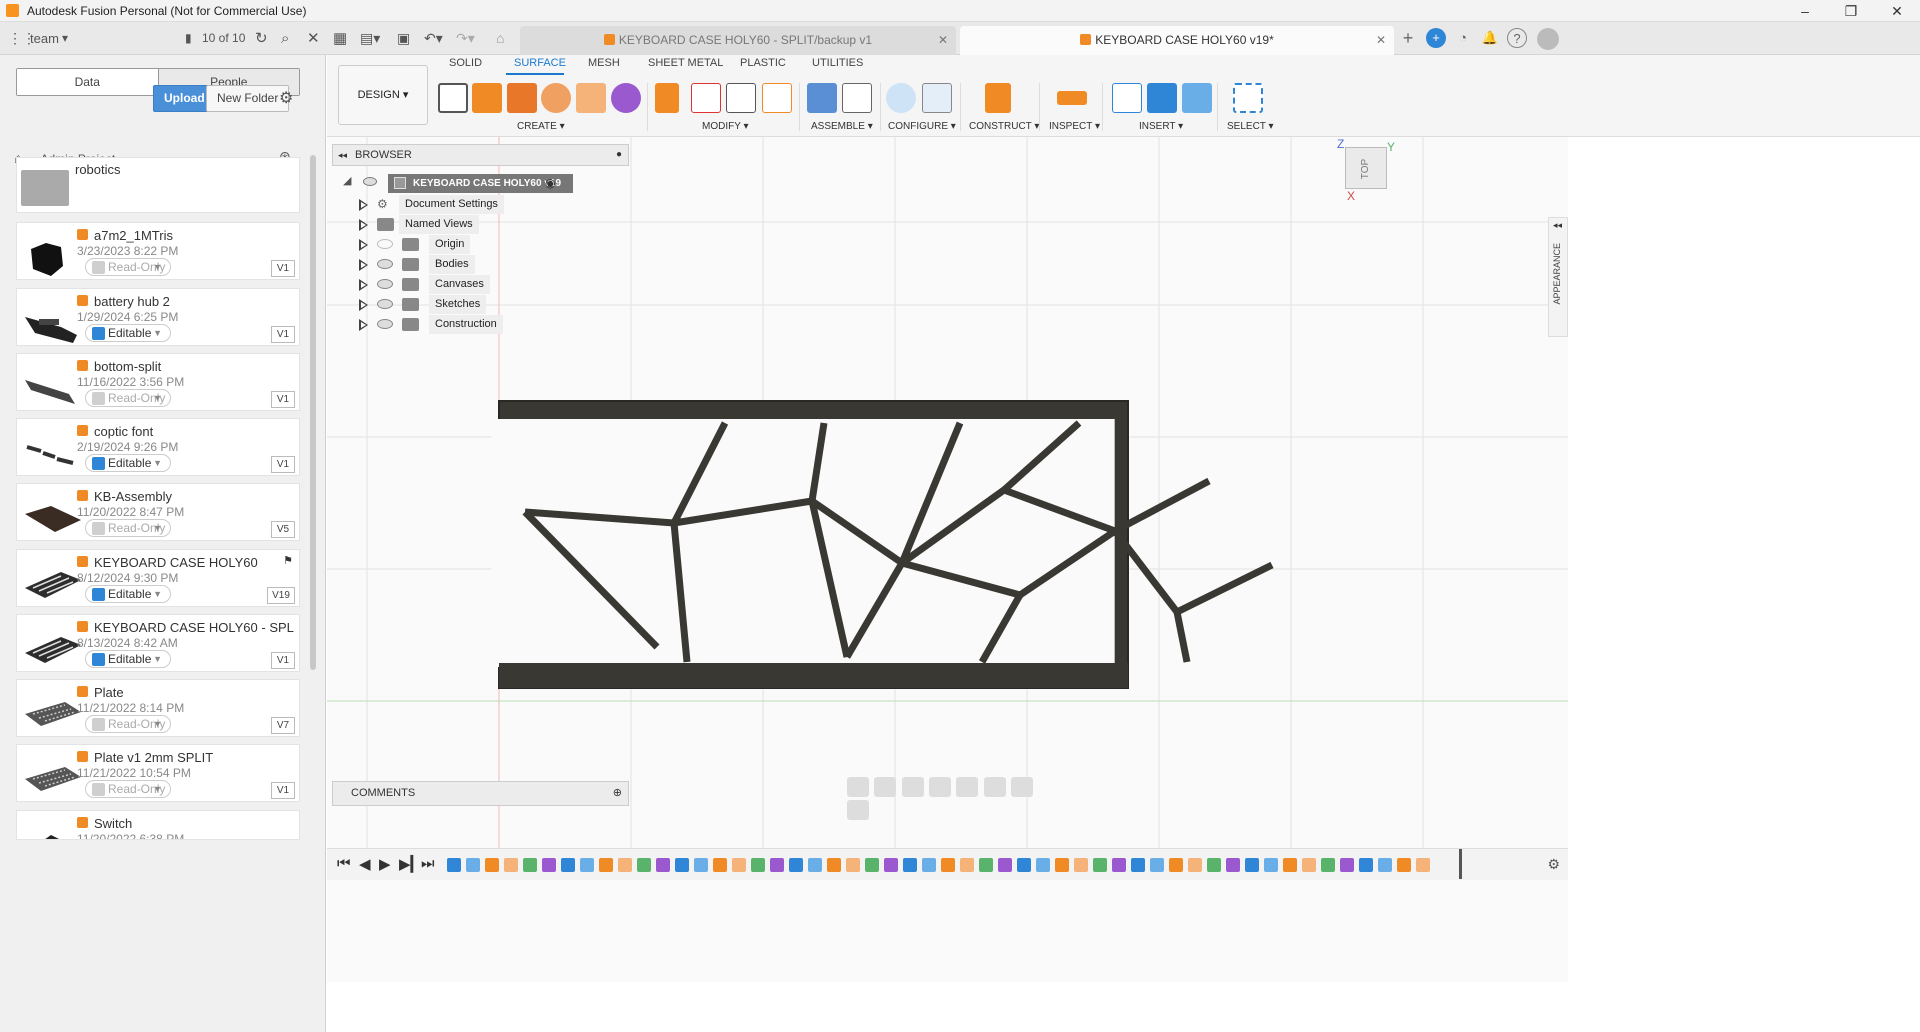 The height and width of the screenshot is (1032, 1920). I want to click on select-icon, so click(1248, 98).